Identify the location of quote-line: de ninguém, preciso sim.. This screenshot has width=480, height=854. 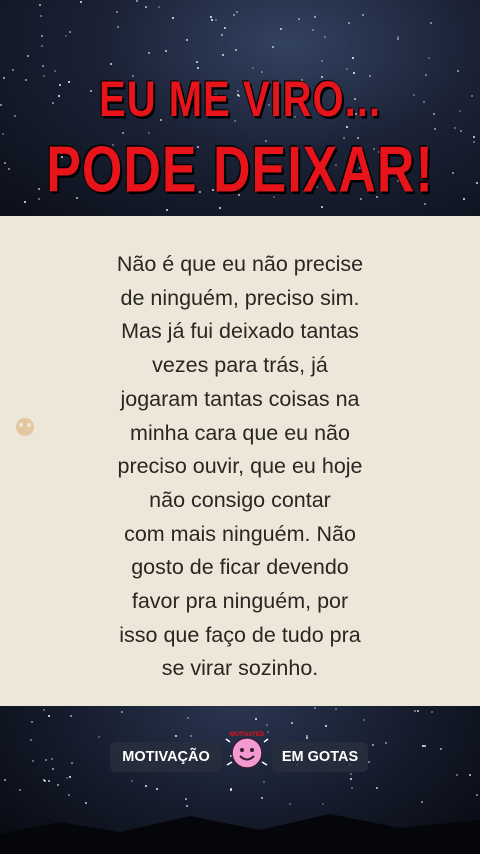
(240, 297).